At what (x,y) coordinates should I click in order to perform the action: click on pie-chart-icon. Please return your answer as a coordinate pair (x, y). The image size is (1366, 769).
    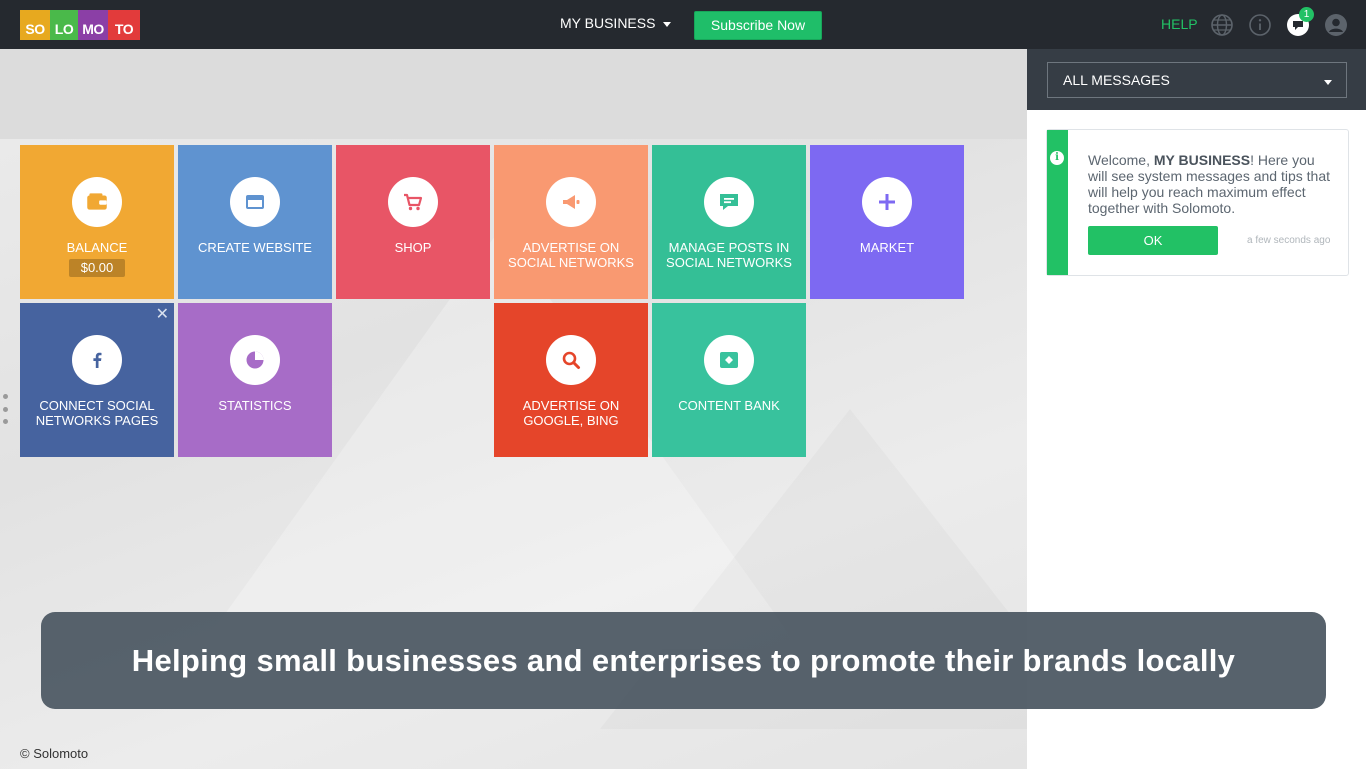
    Looking at the image, I should click on (255, 360).